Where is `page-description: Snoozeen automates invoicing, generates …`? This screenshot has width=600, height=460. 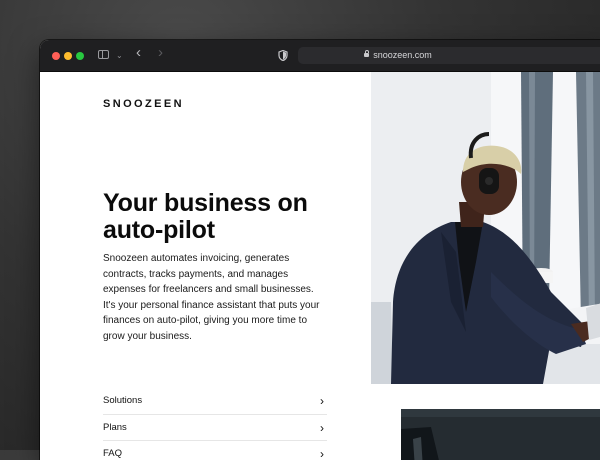 page-description: Snoozeen automates invoicing, generates … is located at coordinates (211, 297).